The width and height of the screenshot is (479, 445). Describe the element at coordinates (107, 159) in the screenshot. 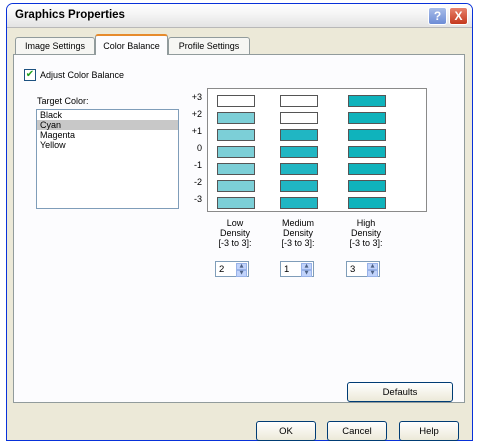

I see `target-color-list: Black Cyan Magenta Yellow` at that location.